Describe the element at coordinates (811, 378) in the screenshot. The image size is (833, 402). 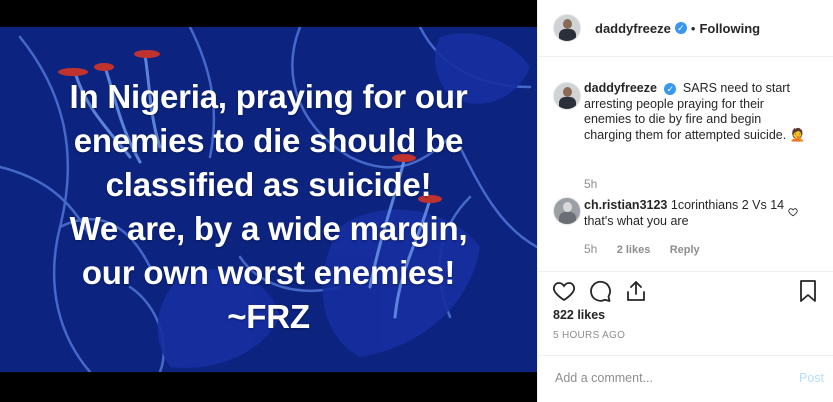
I see `post-comment-button: Post` at that location.